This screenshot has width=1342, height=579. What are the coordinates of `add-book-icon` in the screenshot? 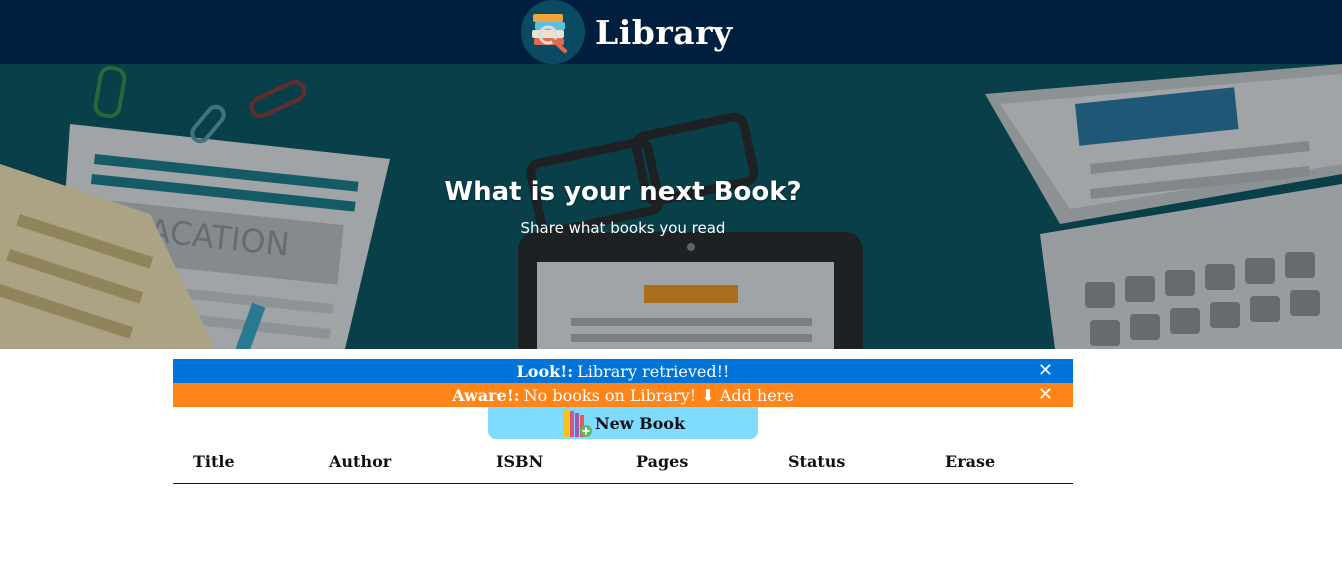 It's located at (577, 423).